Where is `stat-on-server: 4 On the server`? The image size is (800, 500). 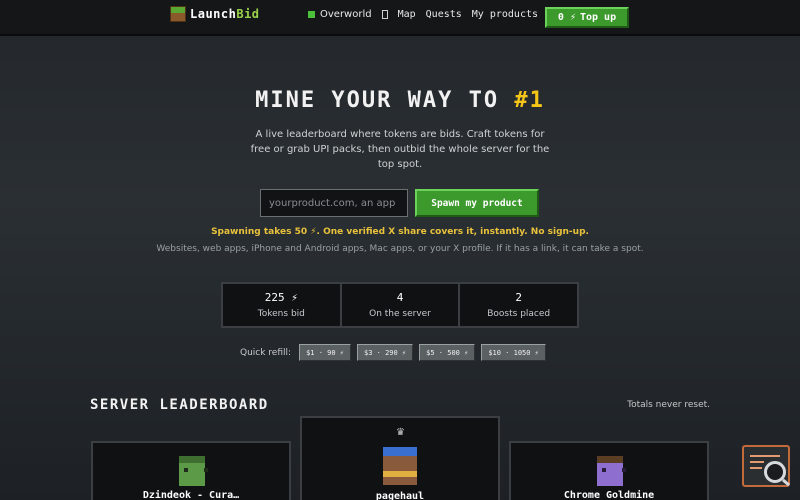
stat-on-server: 4 On the server is located at coordinates (401, 305).